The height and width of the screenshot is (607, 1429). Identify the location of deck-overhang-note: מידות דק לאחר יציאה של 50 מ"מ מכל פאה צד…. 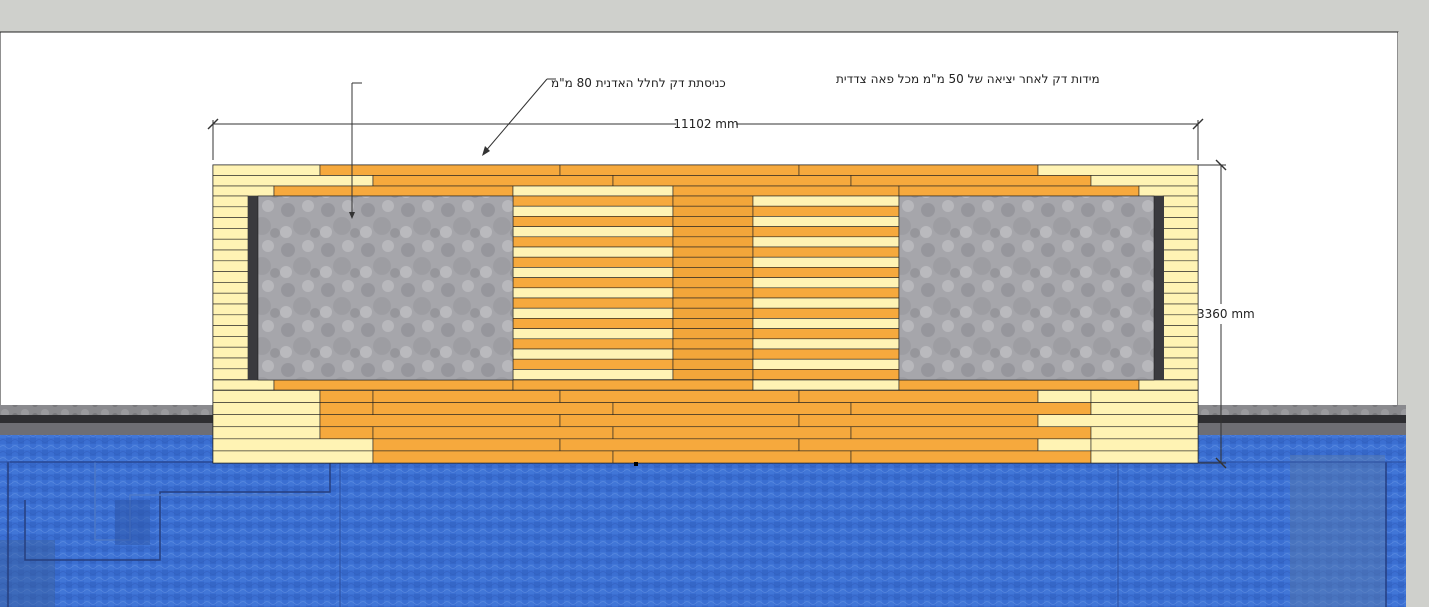
(968, 79).